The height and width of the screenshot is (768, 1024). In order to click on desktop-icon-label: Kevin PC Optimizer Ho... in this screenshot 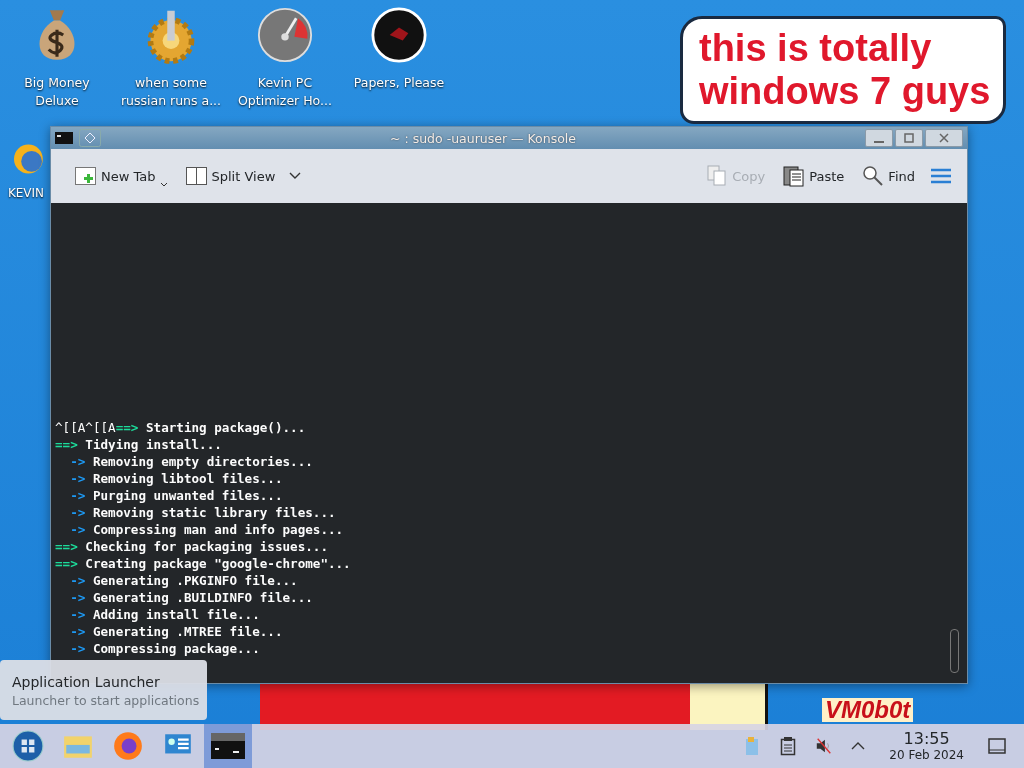, I will do `click(285, 92)`.